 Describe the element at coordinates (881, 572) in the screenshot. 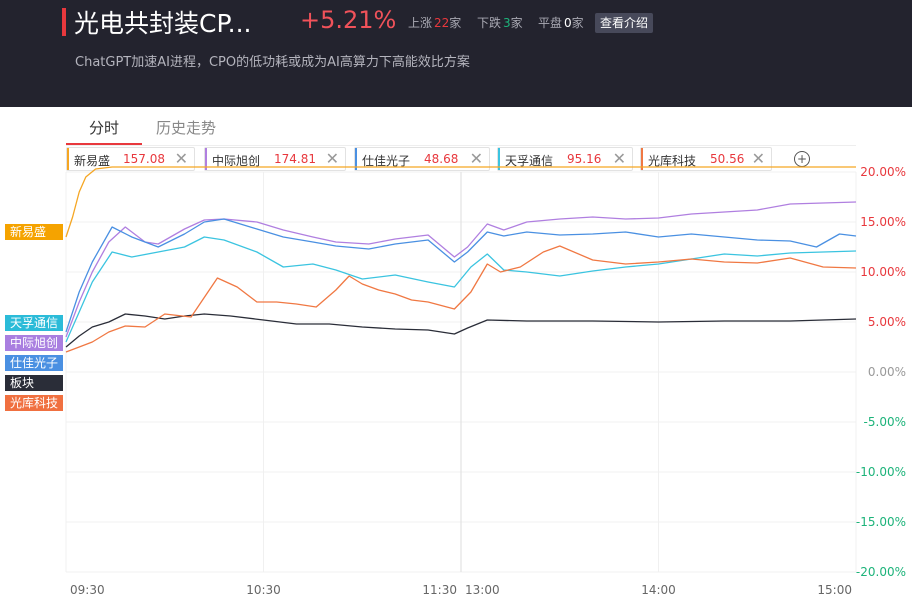

I see `y-tick-label: -20.00%` at that location.